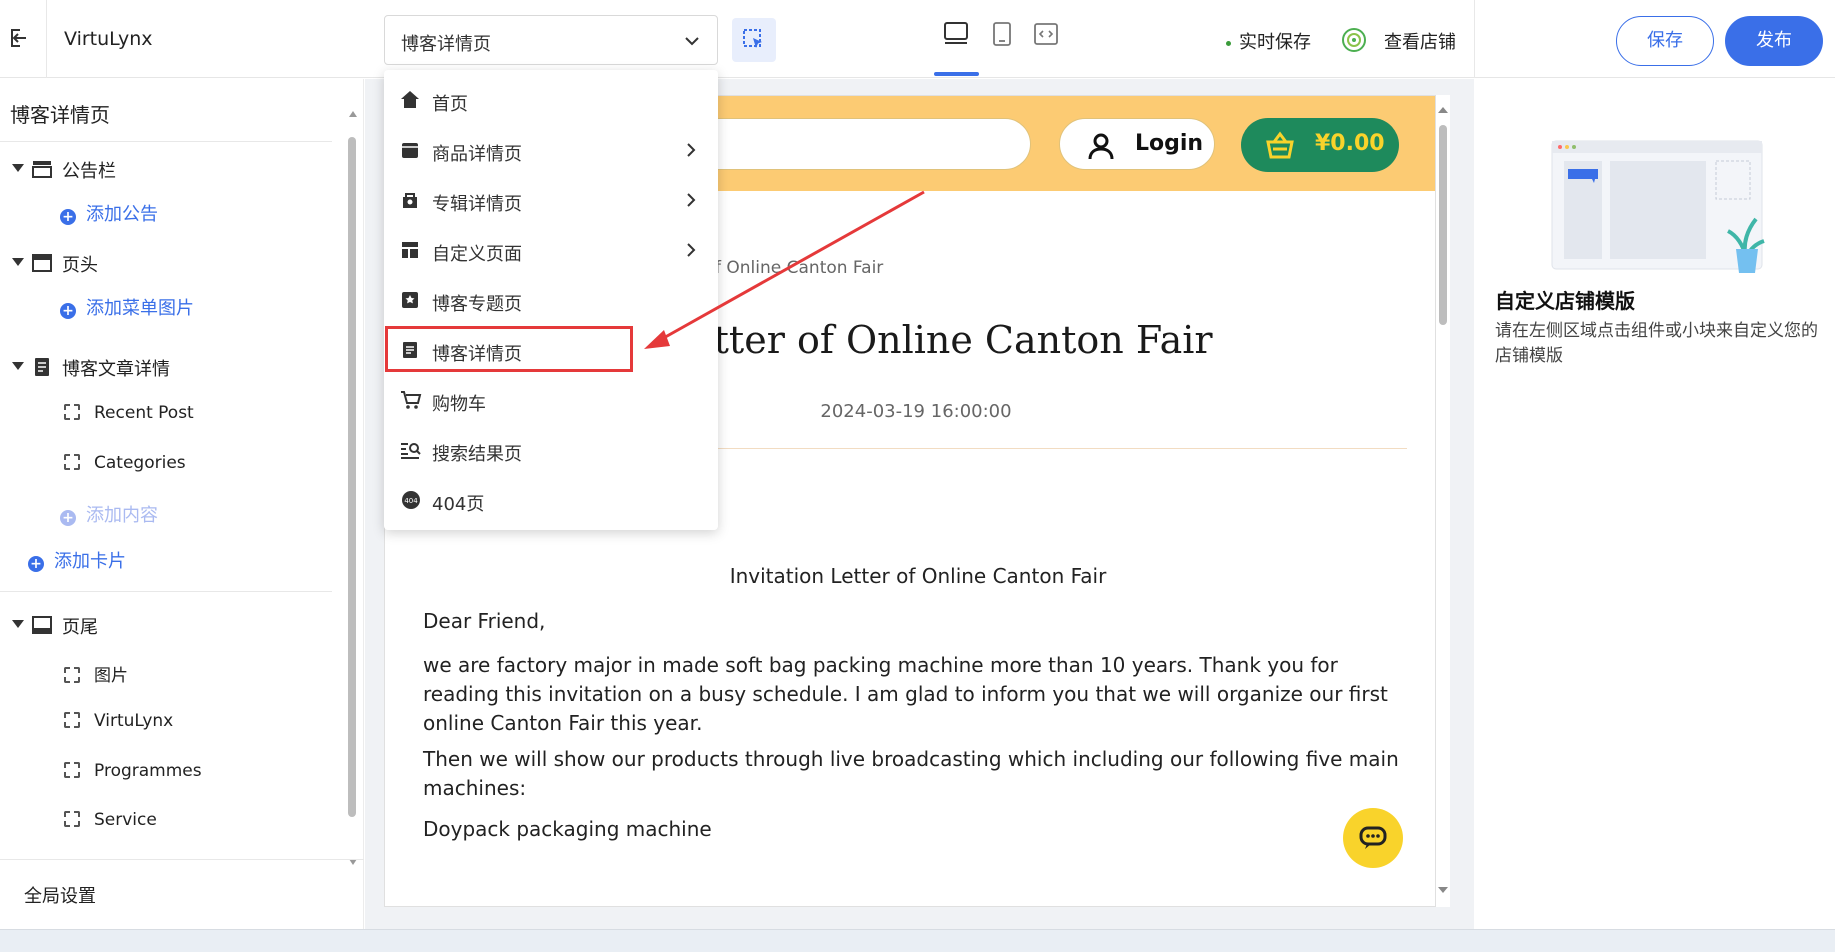  What do you see at coordinates (1565, 301) in the screenshot?
I see `panel-title: 自定义店铺模版` at bounding box center [1565, 301].